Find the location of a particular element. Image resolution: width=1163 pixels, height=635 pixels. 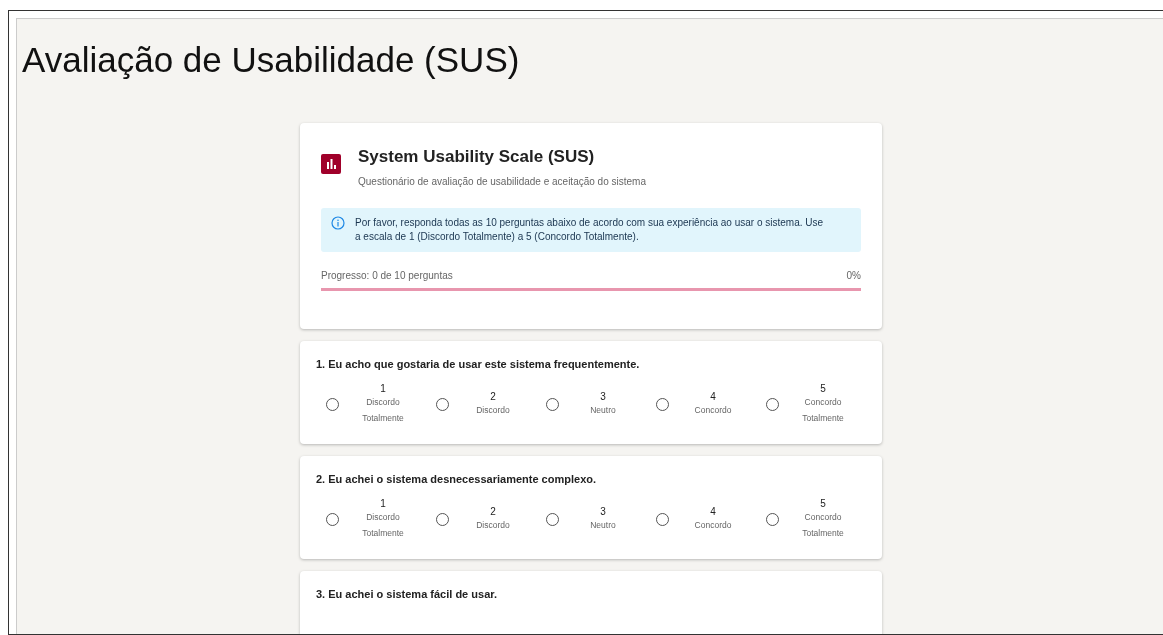

progress-label: Progresso: 0 de 10 perguntas is located at coordinates (387, 275).